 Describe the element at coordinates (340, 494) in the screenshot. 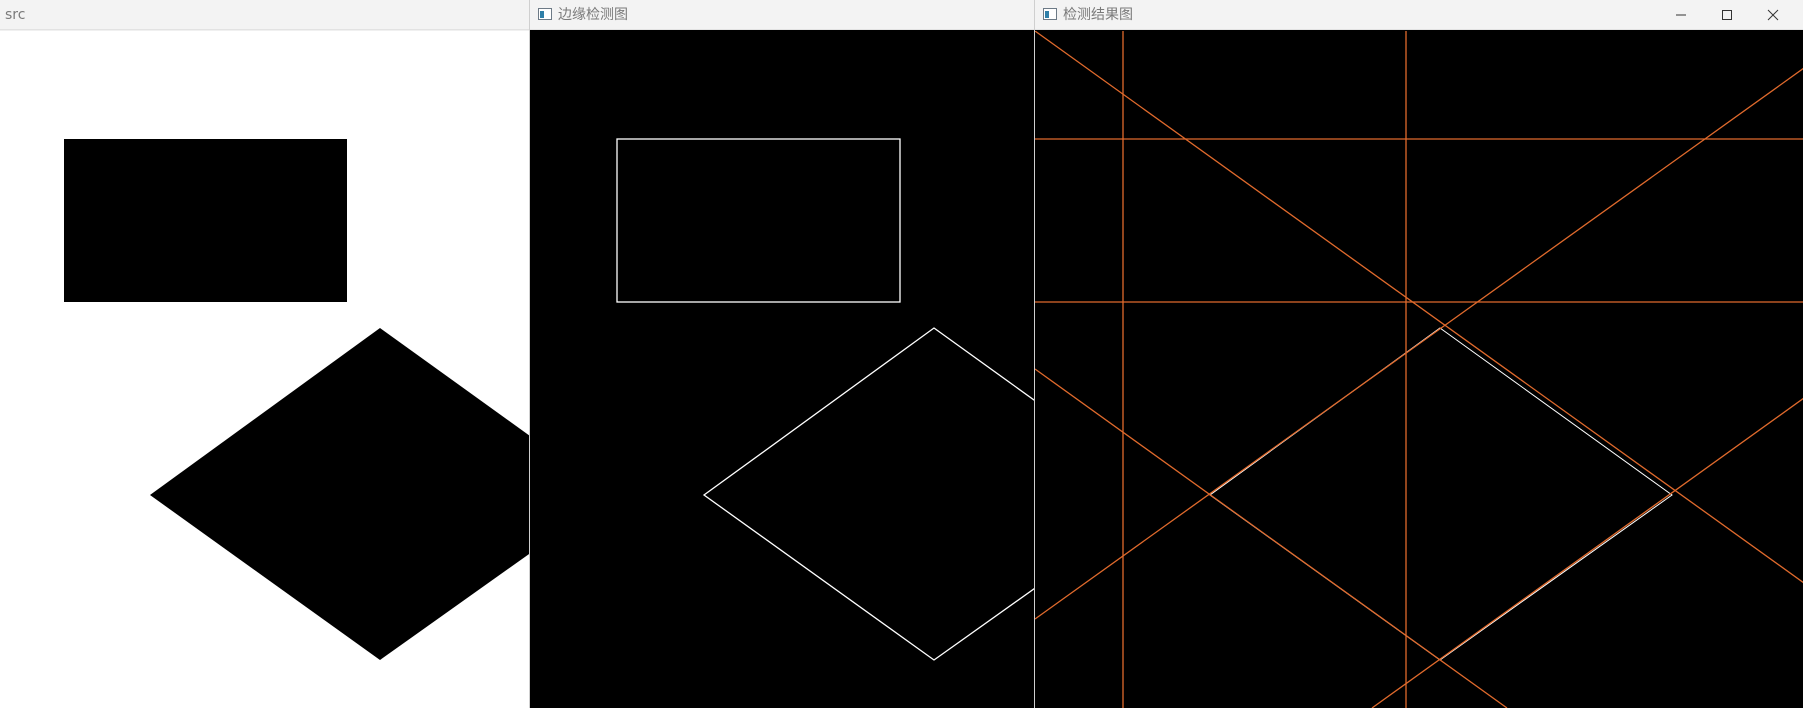

I see `src-diamond-shape` at that location.